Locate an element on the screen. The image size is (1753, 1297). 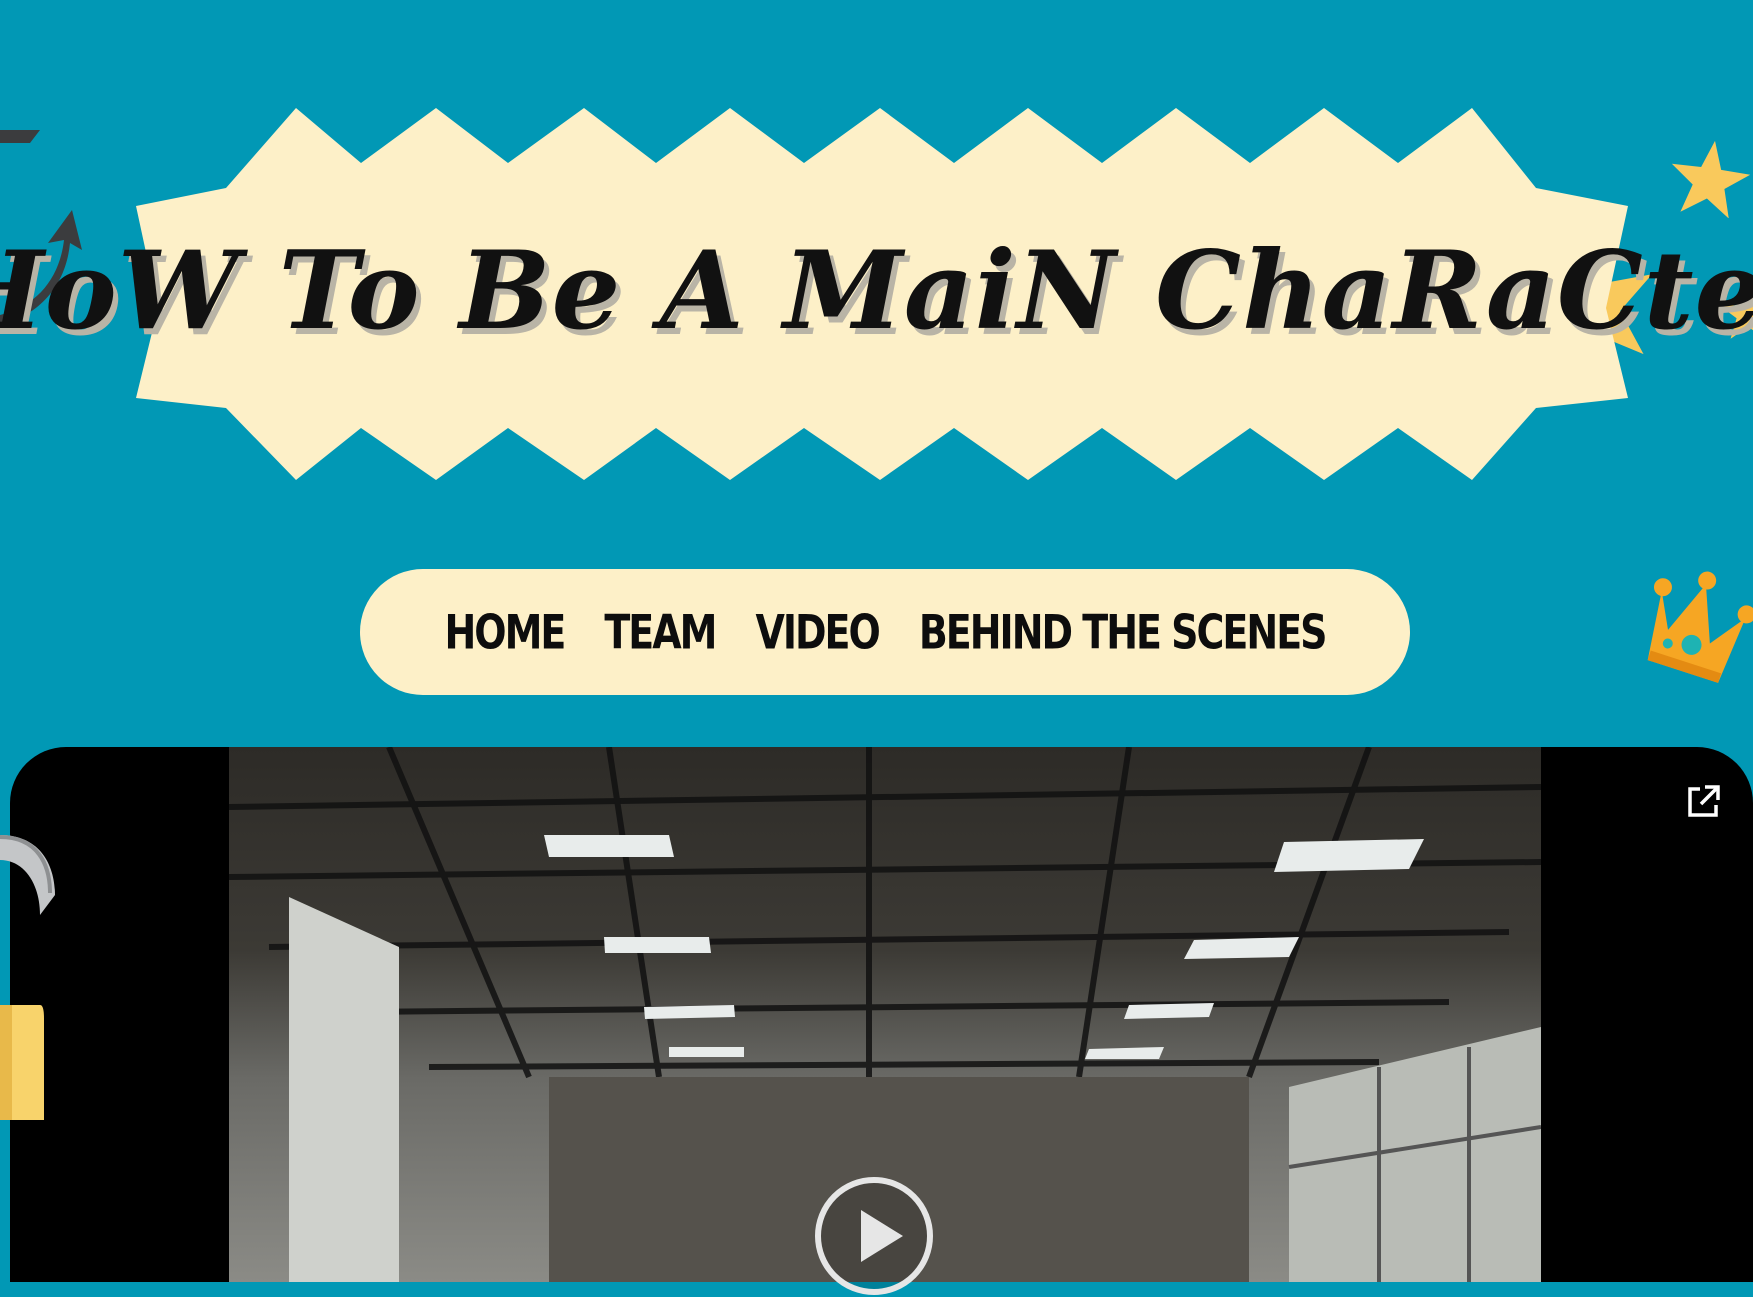
crown-icon is located at coordinates (1700, 627).